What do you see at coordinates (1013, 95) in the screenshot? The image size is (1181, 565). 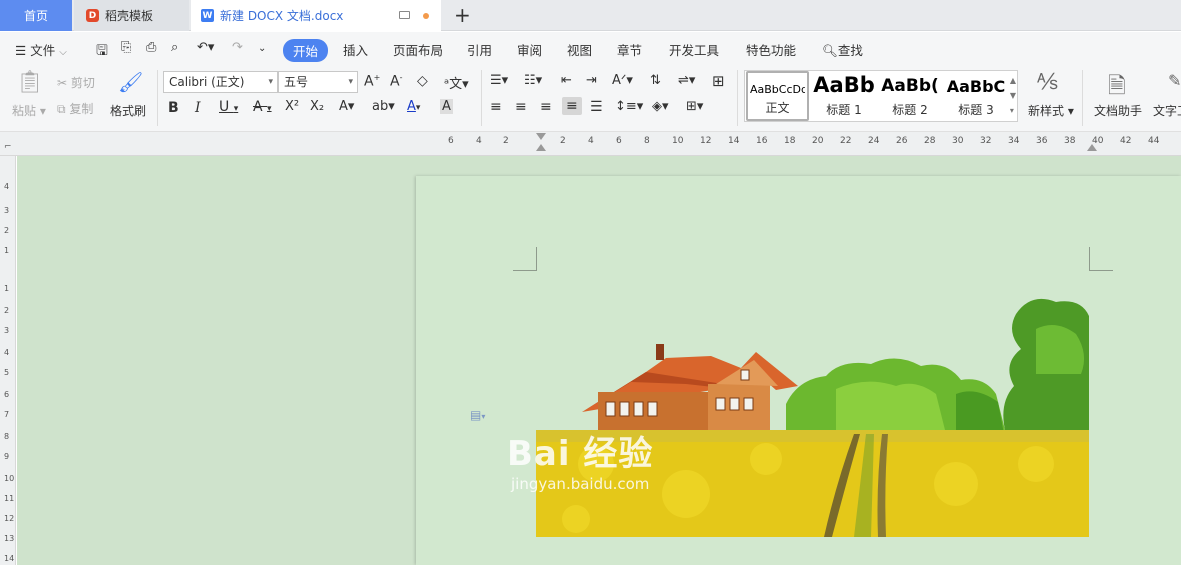 I see `styles-scroll-icon: ▲ ▼ ▾` at bounding box center [1013, 95].